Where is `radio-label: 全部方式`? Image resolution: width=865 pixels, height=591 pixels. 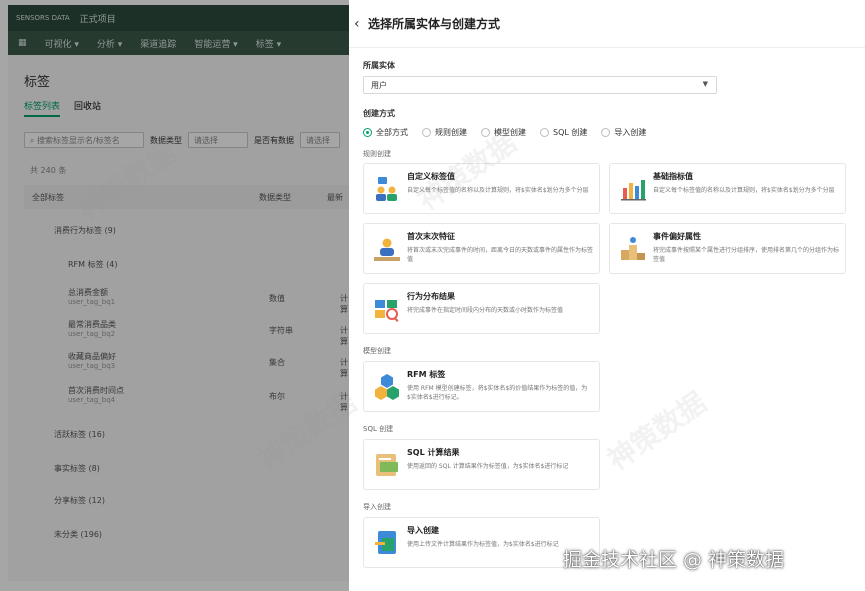
radio-label: 全部方式 is located at coordinates (392, 132).